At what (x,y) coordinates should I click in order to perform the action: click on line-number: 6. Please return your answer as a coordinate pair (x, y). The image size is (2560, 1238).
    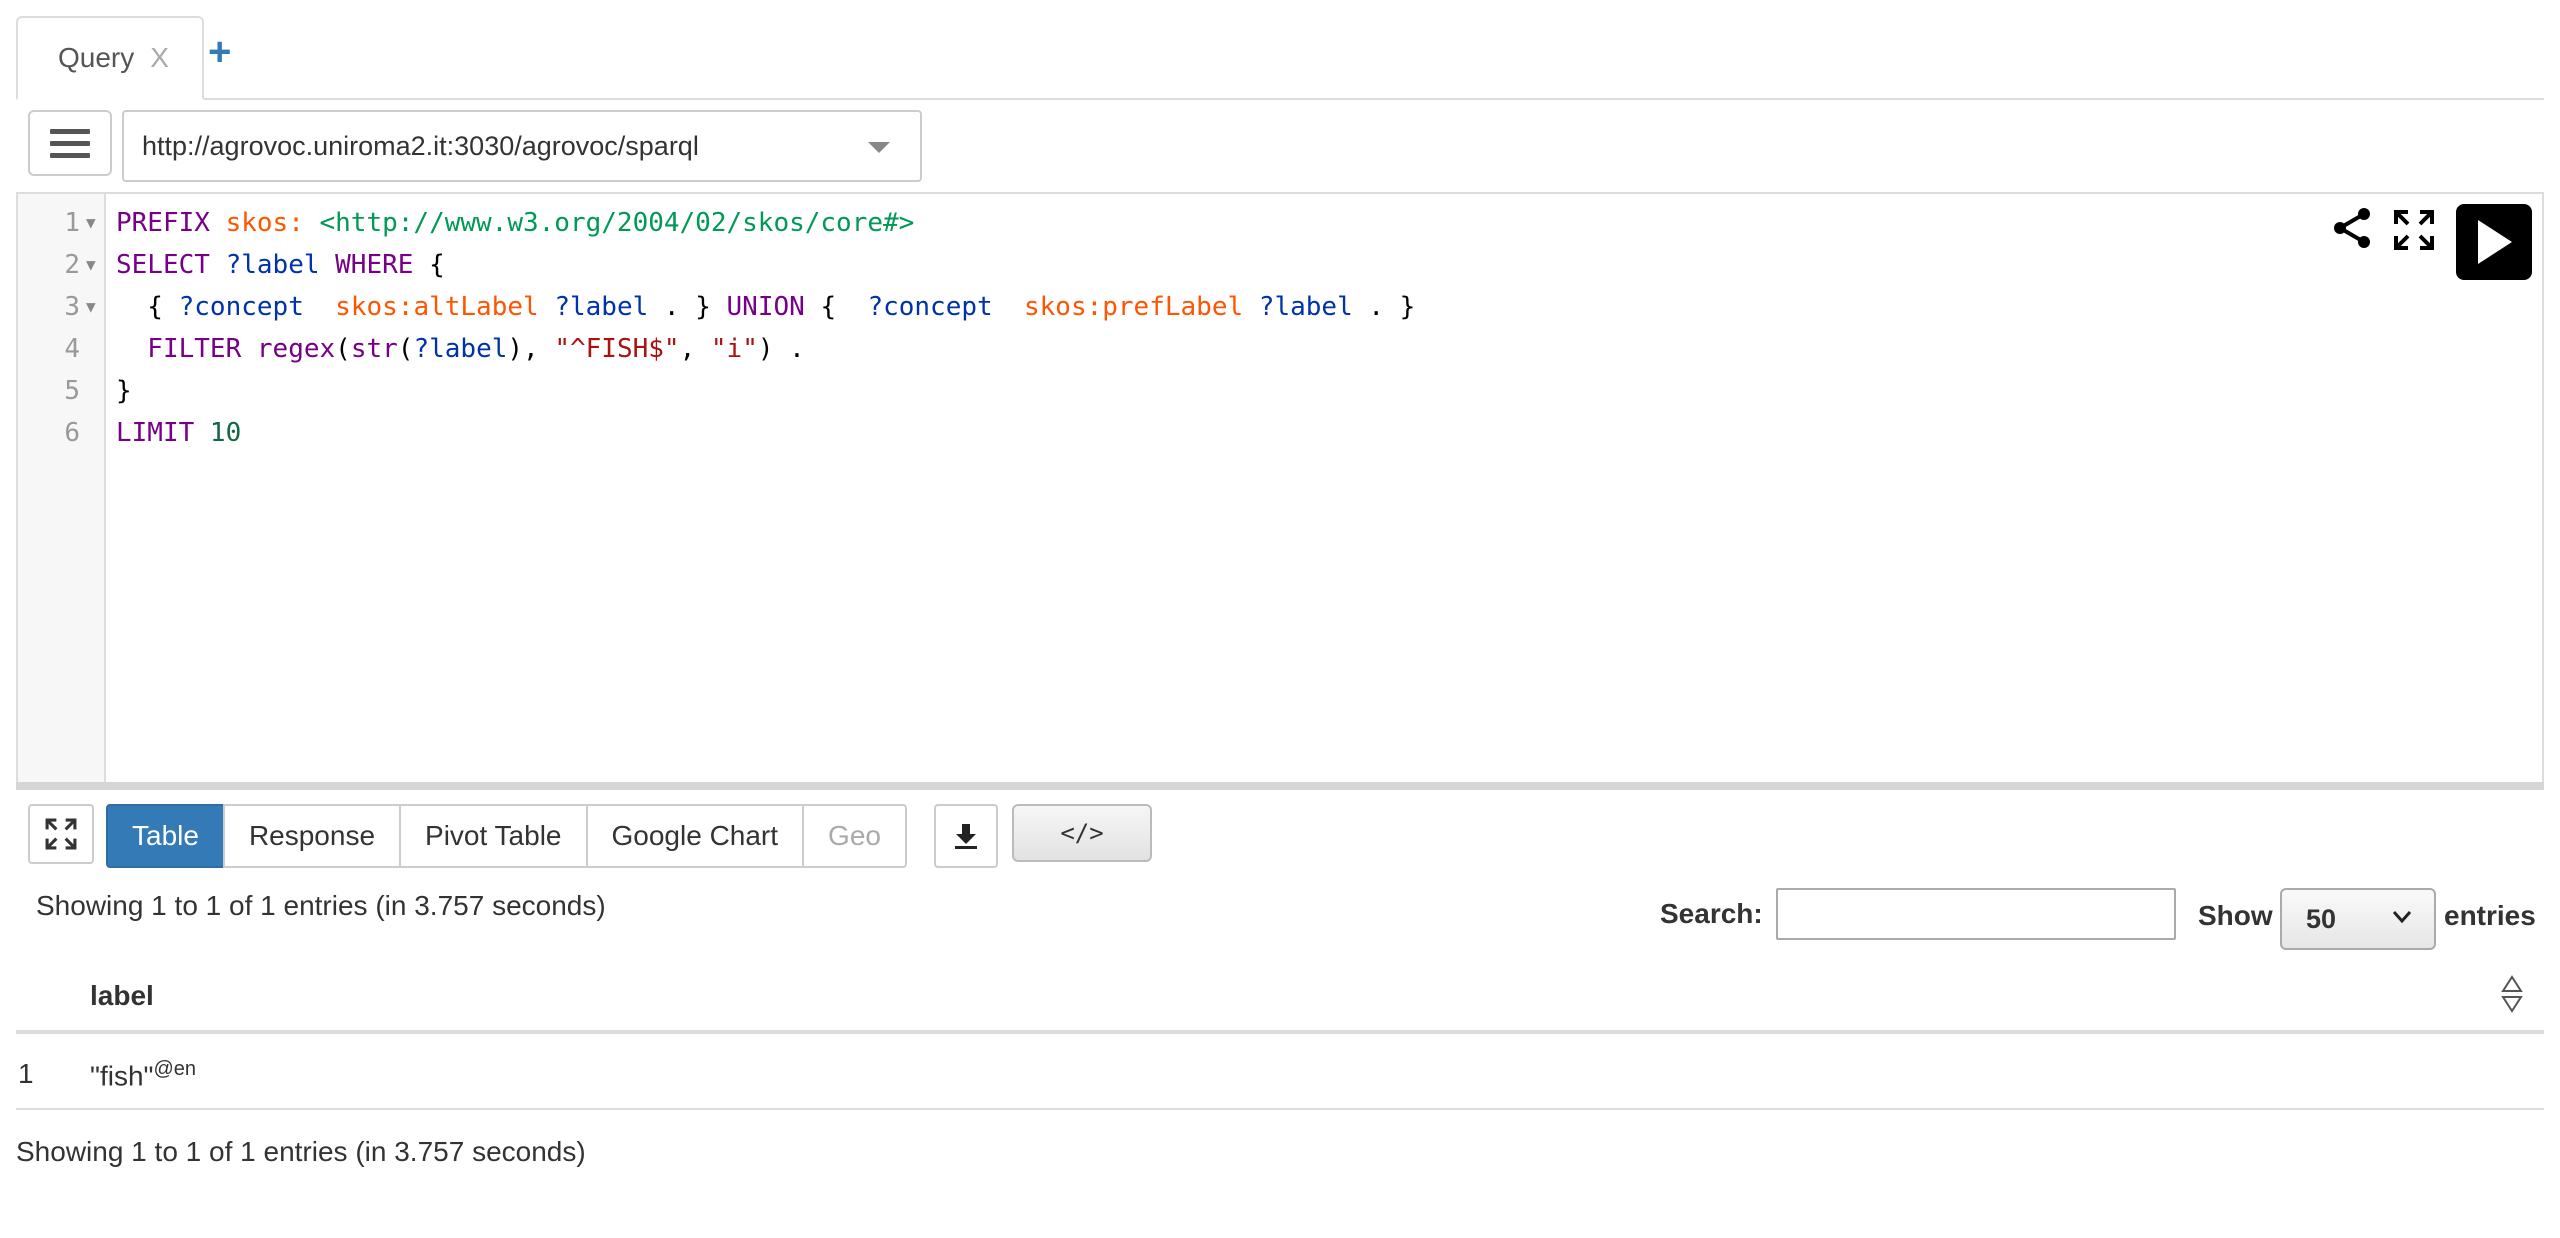
    Looking at the image, I should click on (72, 433).